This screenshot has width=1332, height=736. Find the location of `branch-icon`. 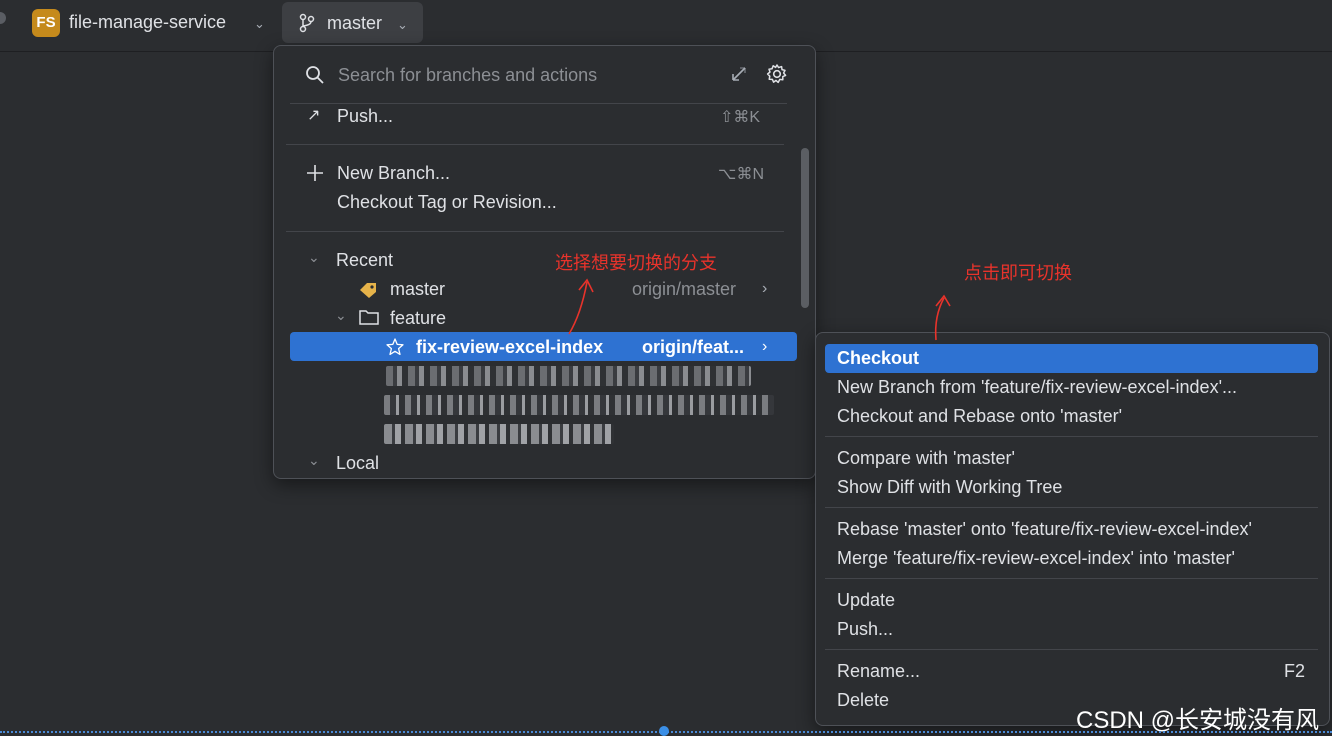

branch-icon is located at coordinates (307, 23).